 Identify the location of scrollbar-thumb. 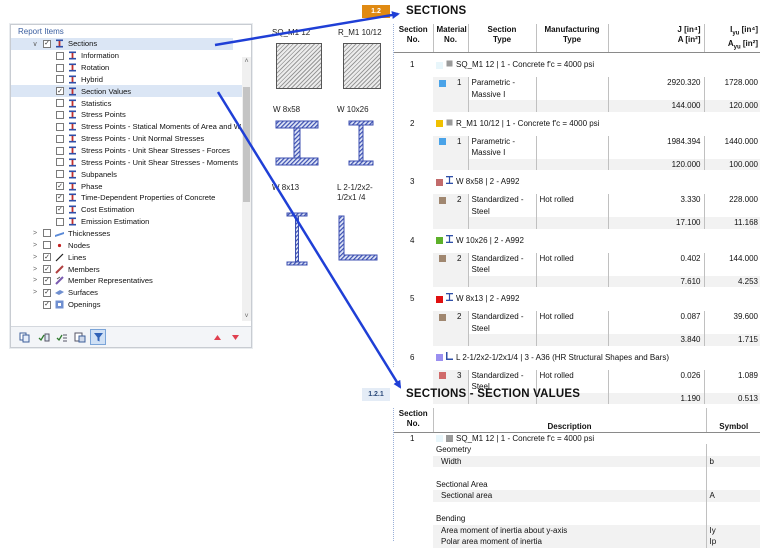
(246, 144).